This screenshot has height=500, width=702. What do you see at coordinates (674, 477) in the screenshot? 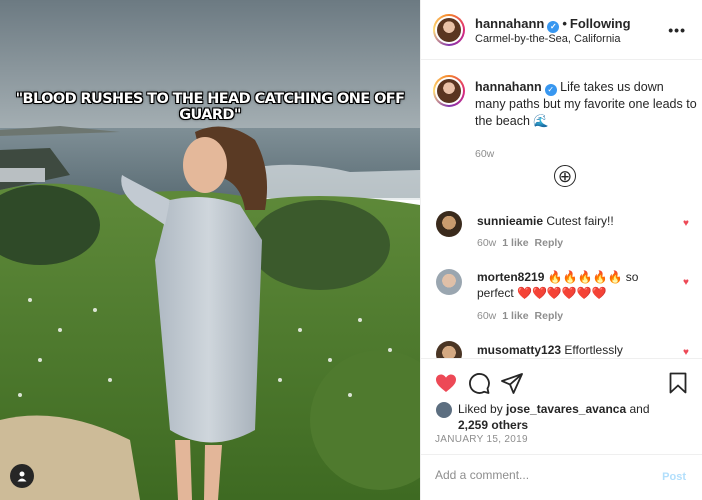
I see `post-comment-button: Post` at bounding box center [674, 477].